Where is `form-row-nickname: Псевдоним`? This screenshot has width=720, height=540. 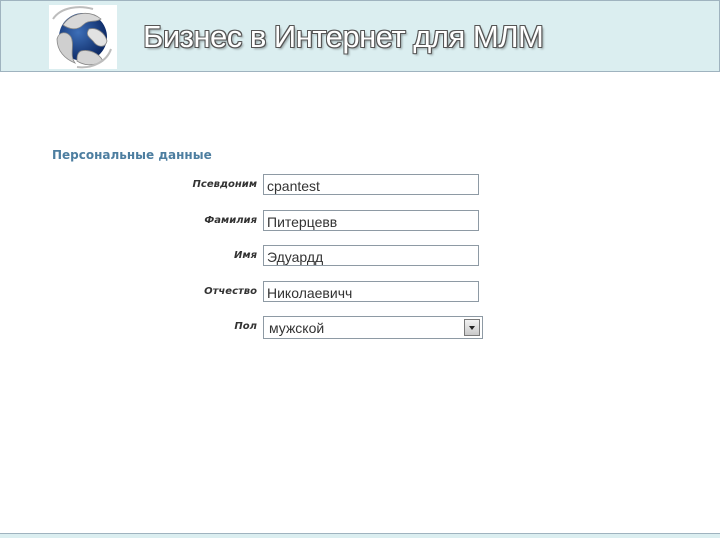
form-row-nickname: Псевдоним is located at coordinates (320, 186).